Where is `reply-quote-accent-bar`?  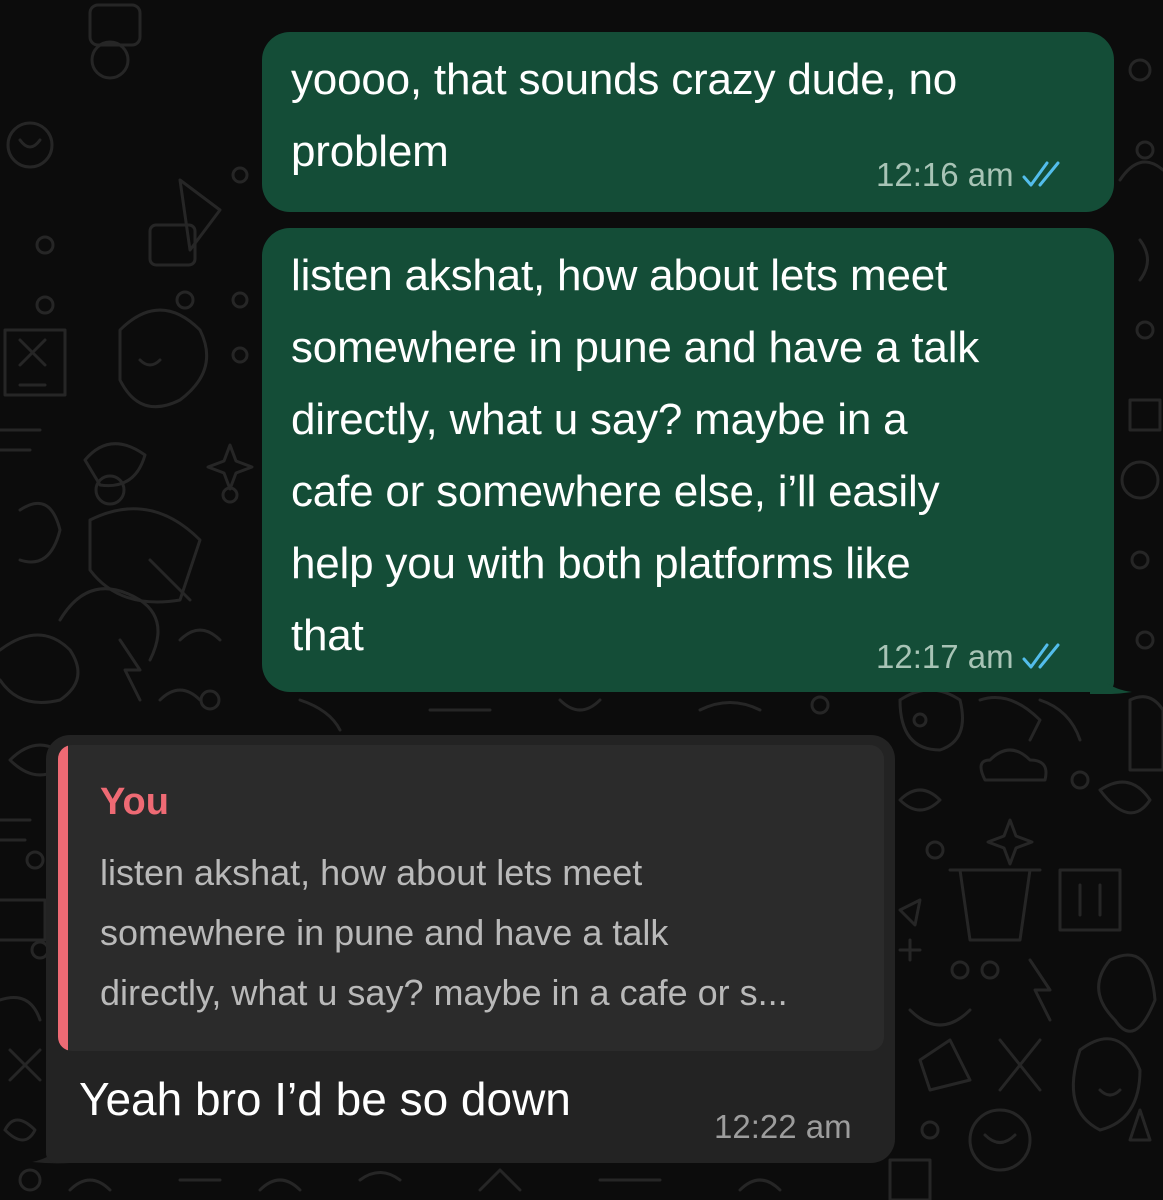 reply-quote-accent-bar is located at coordinates (63, 898).